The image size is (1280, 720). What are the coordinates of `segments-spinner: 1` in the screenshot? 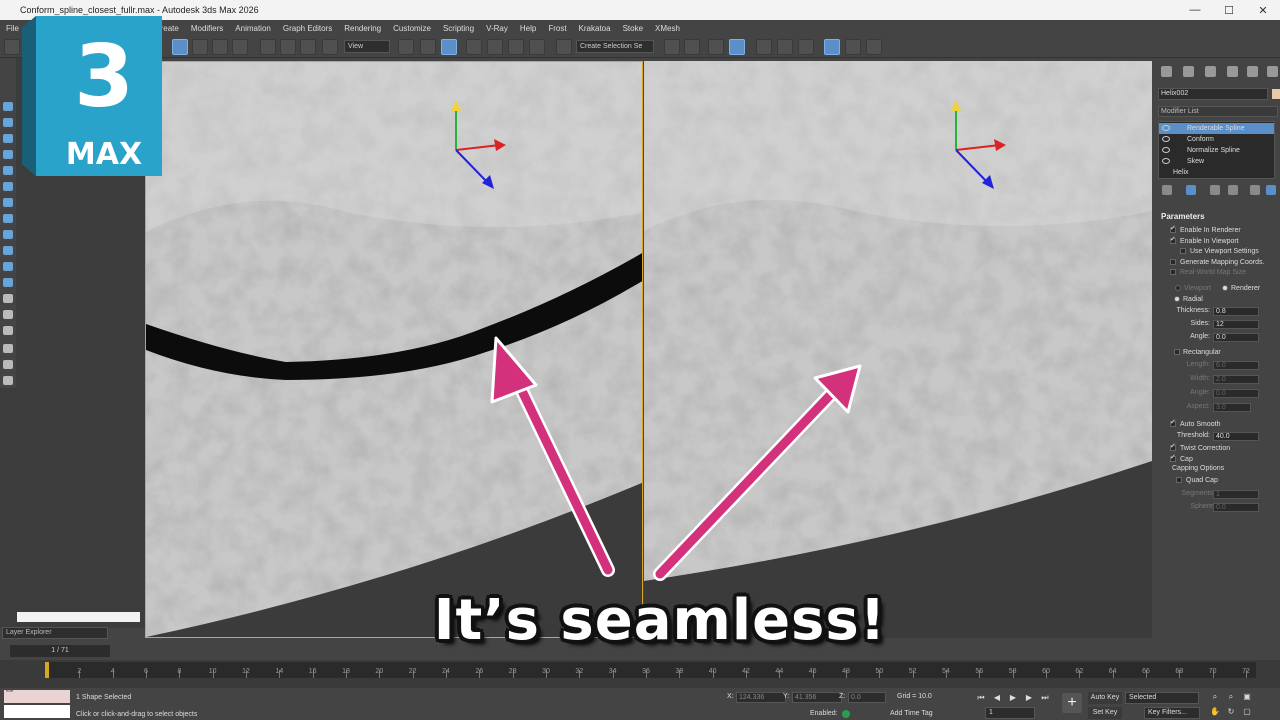 It's located at (1236, 494).